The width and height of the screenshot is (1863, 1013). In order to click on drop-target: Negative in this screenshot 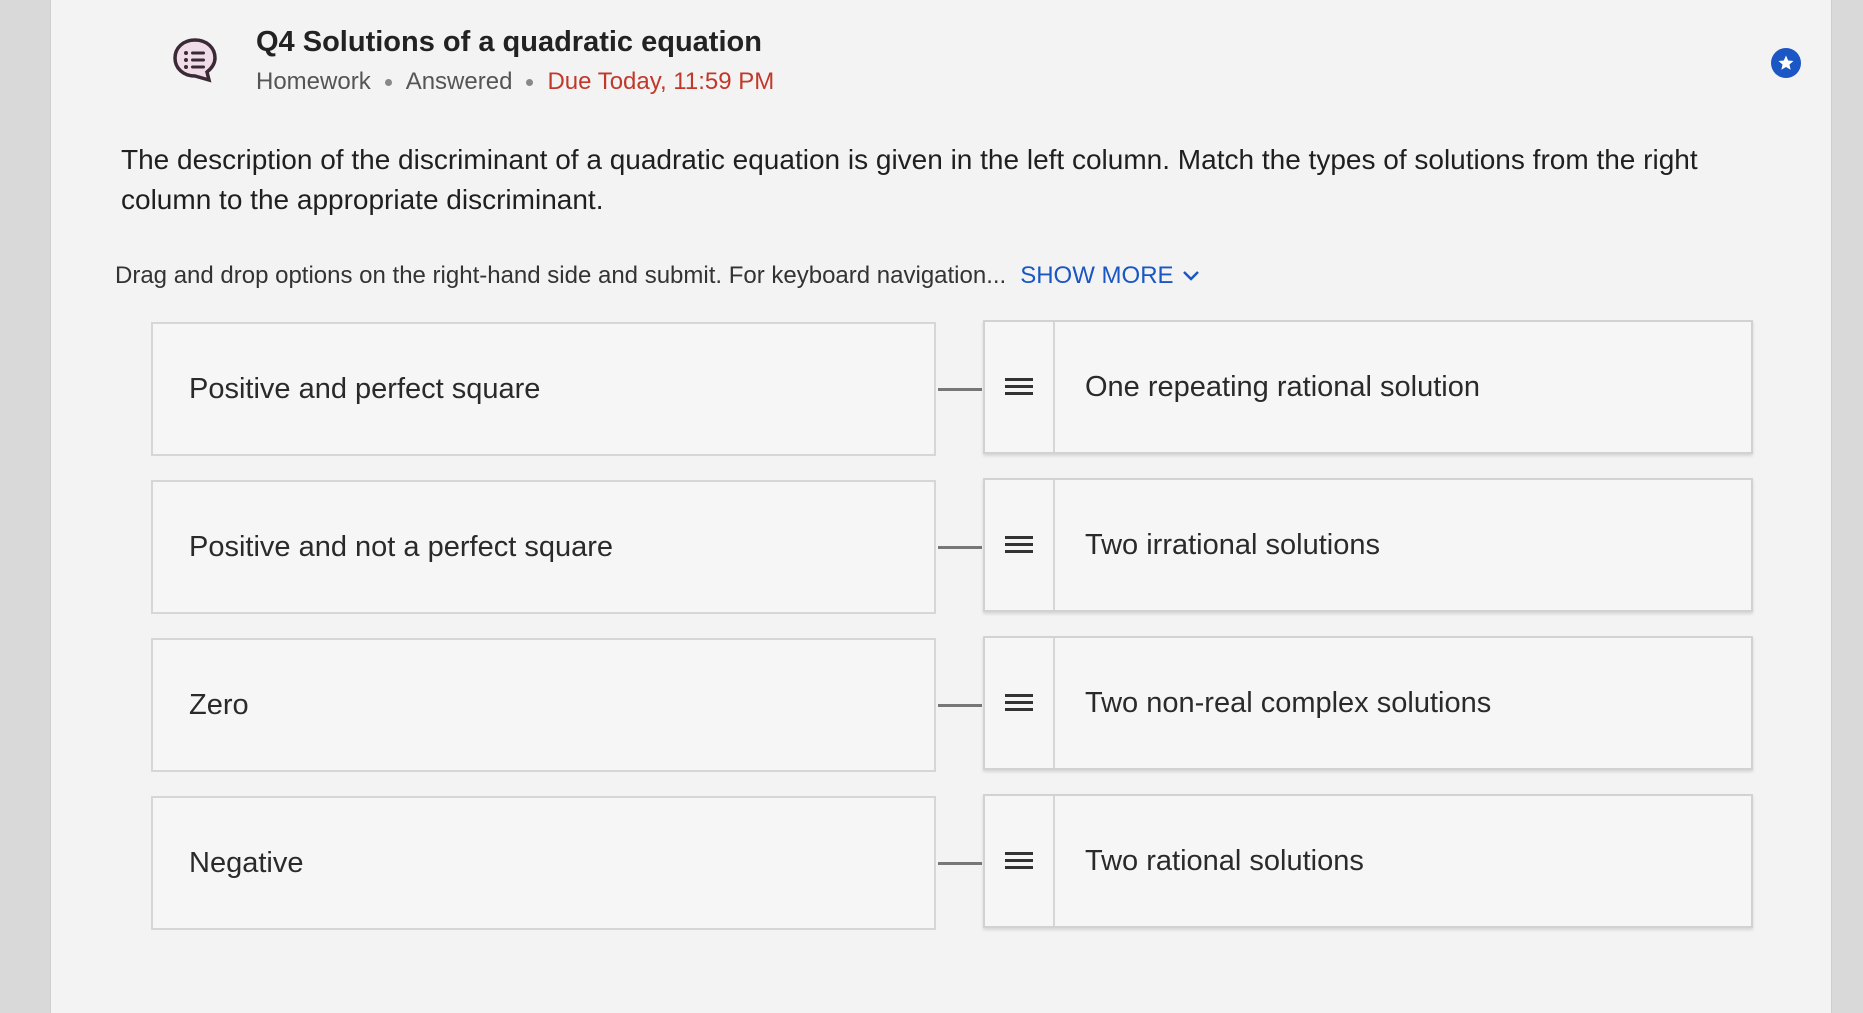, I will do `click(543, 863)`.